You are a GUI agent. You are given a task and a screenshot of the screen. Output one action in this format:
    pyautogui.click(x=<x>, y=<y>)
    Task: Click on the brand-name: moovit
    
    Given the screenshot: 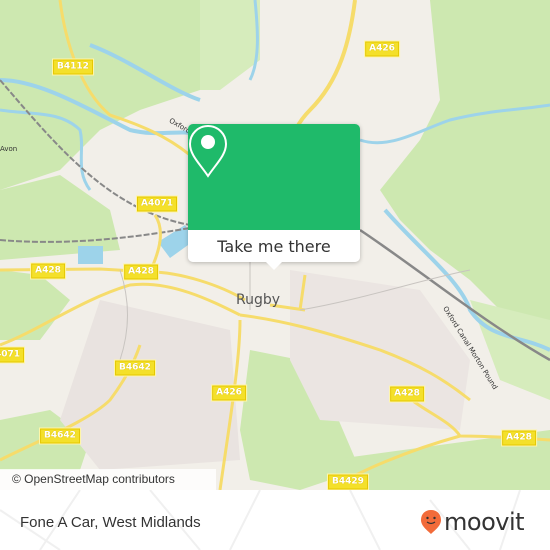 What is the action you would take?
    pyautogui.click(x=484, y=522)
    